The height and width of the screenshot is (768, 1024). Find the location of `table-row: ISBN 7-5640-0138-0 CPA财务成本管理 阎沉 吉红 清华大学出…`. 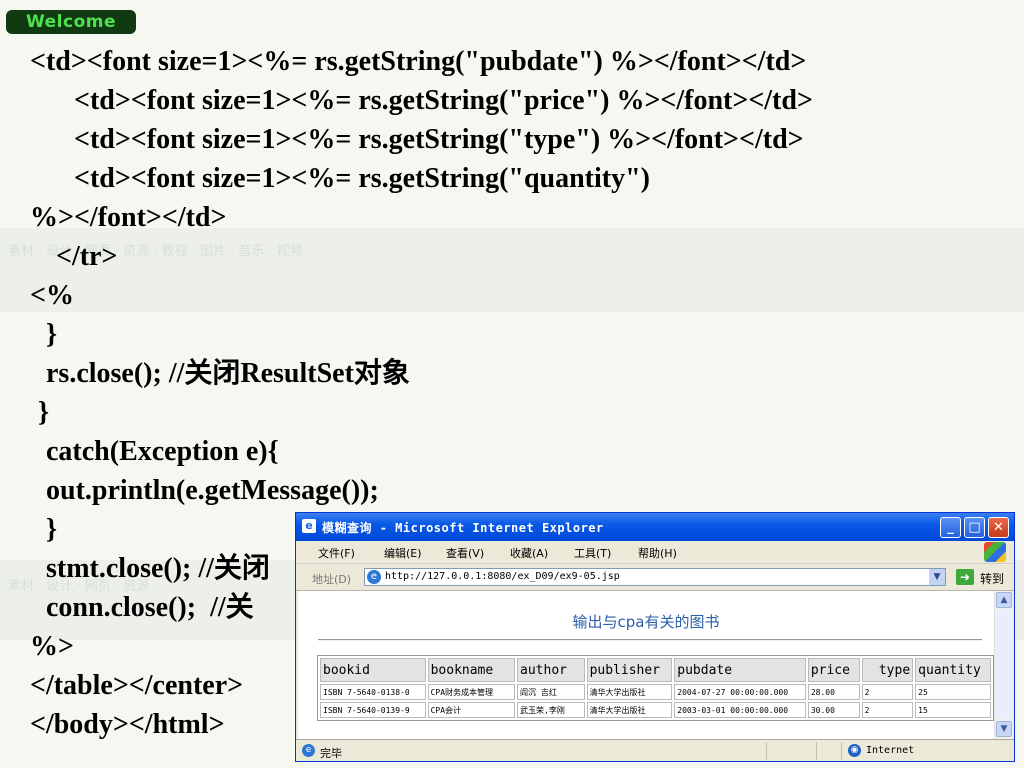

table-row: ISBN 7-5640-0138-0 CPA财务成本管理 阎沉 吉红 清华大学出… is located at coordinates (655, 692).